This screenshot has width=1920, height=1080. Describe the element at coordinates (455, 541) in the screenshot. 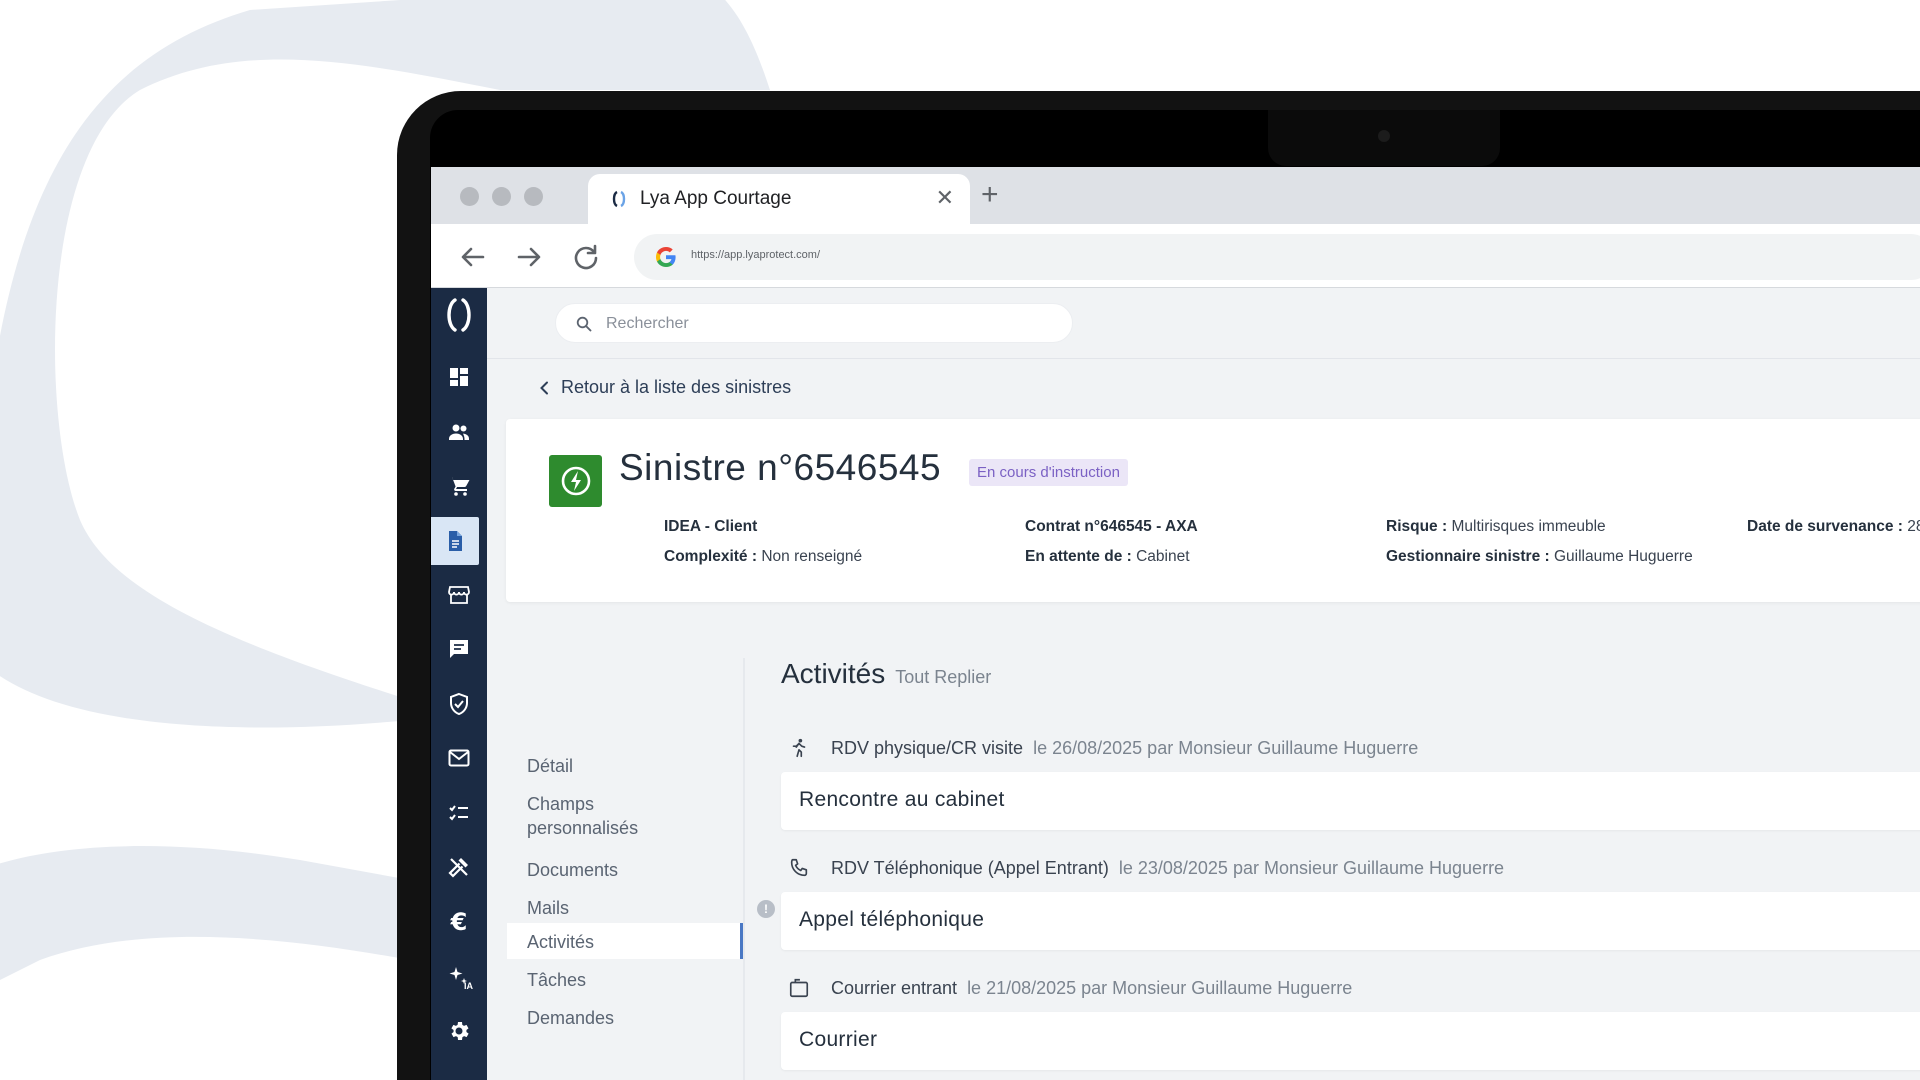

I see `document-icon` at that location.